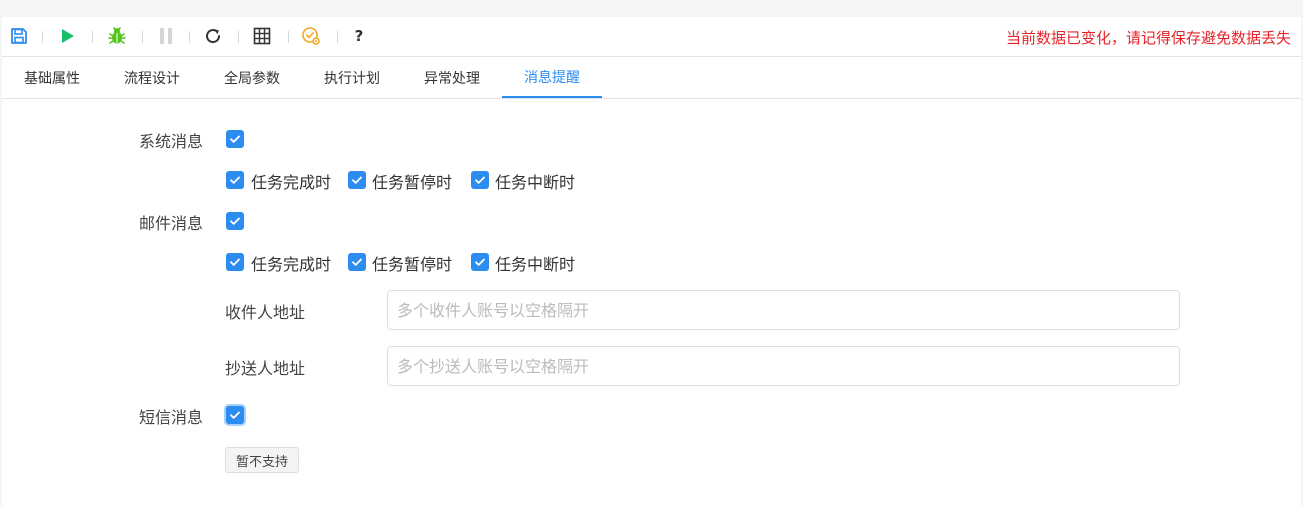 Image resolution: width=1303 pixels, height=506 pixels. I want to click on system-pause-label: 任务暂停时, so click(412, 182).